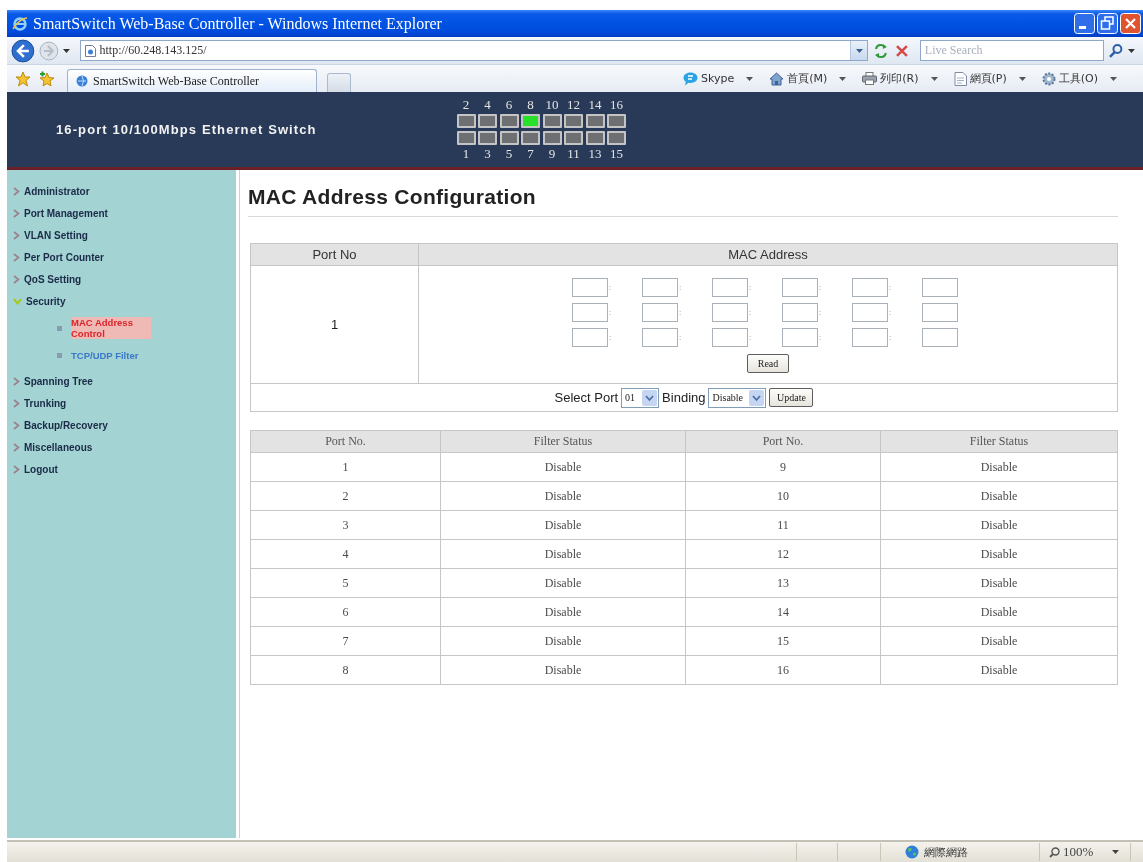 Image resolution: width=1143 pixels, height=862 pixels. Describe the element at coordinates (23, 50) in the screenshot. I see `back-icon` at that location.